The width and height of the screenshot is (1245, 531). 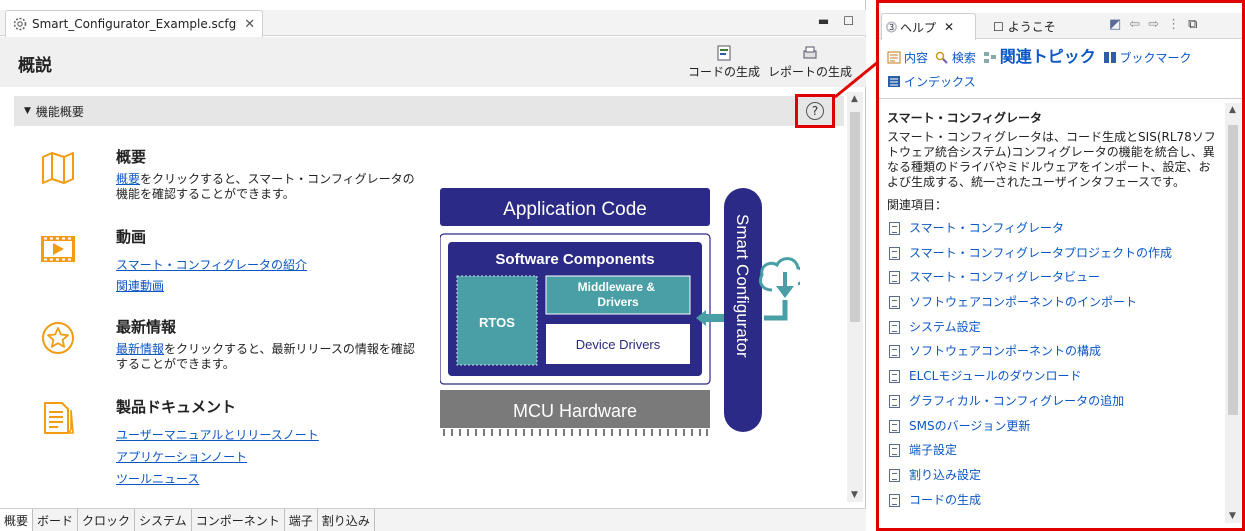 I want to click on software-components-label: Software Components, so click(x=574, y=259).